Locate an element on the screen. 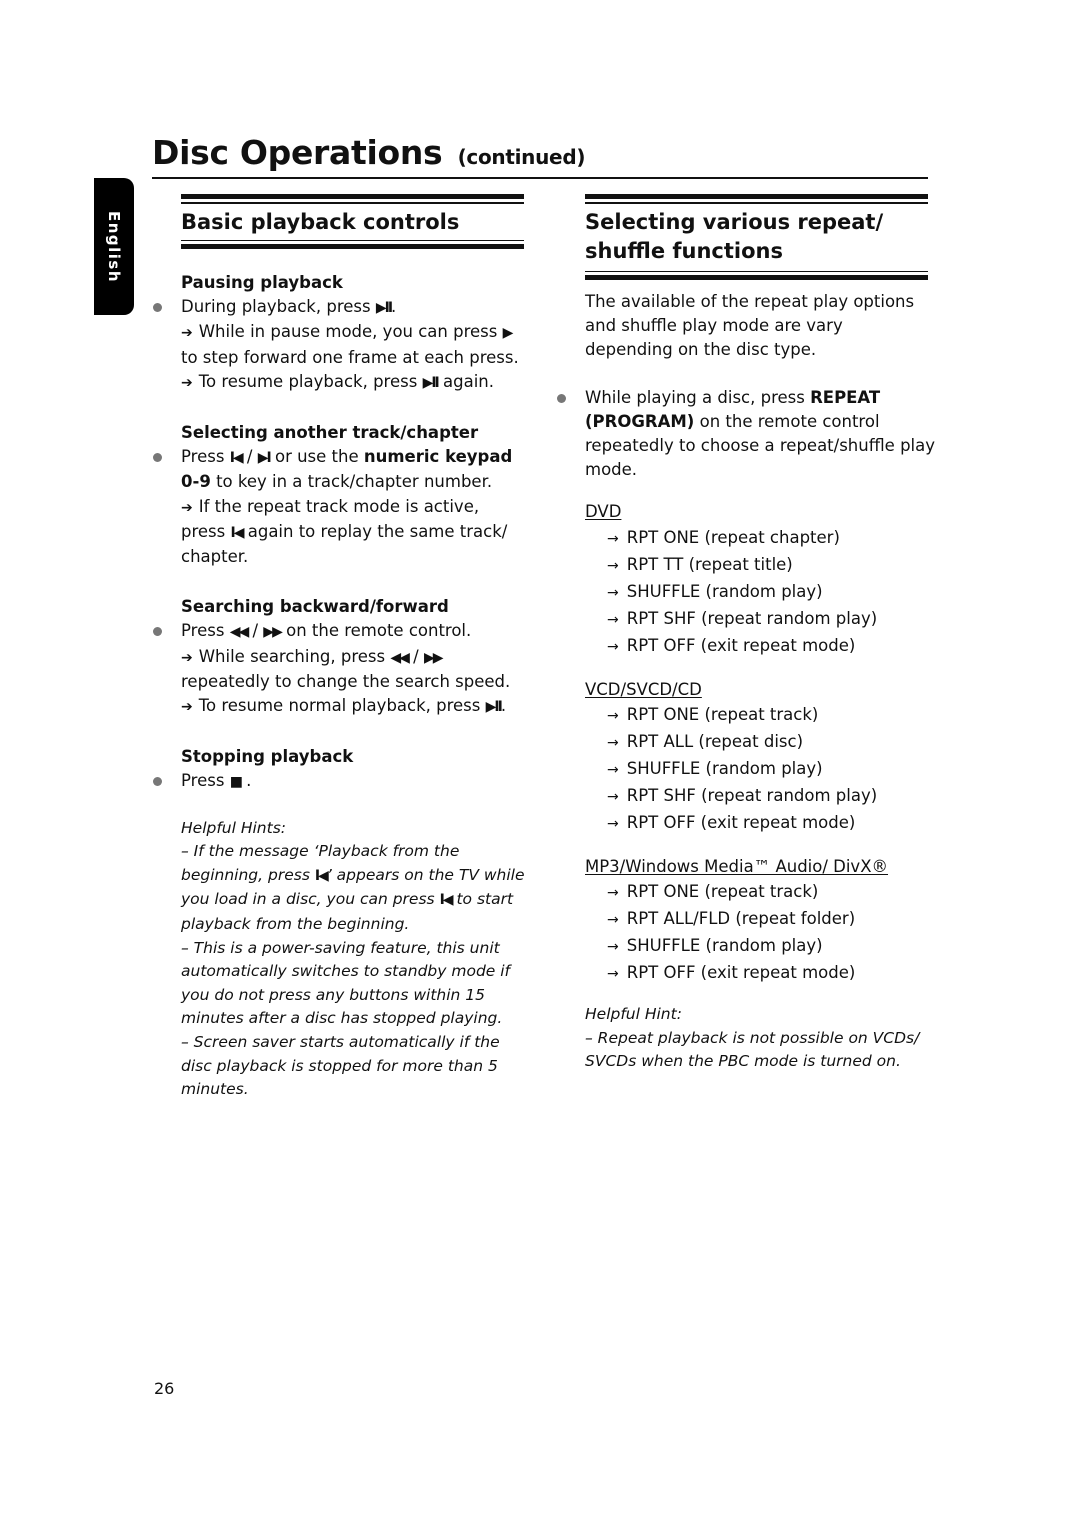  play-icon: ▶ is located at coordinates (508, 333).